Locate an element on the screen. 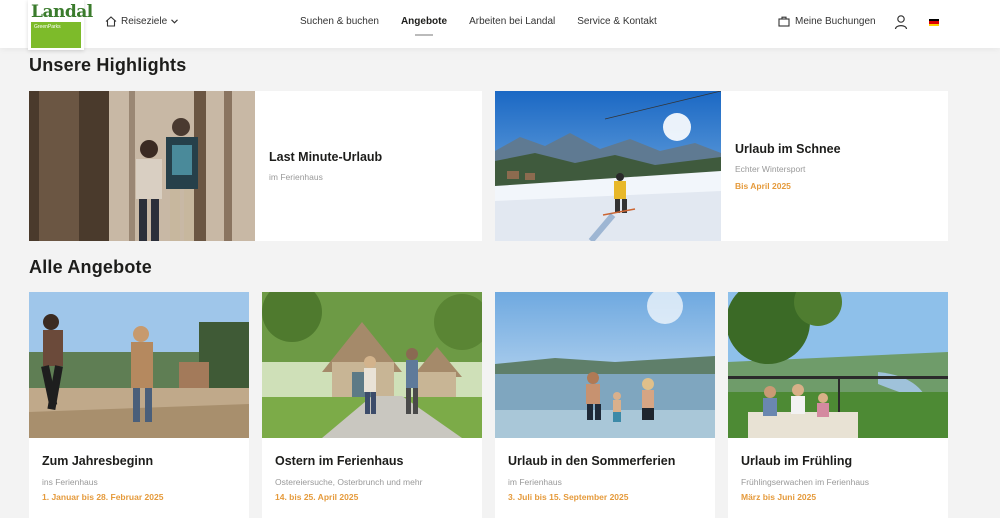  landal-logo: Landal GreenParks is located at coordinates (60, 25).